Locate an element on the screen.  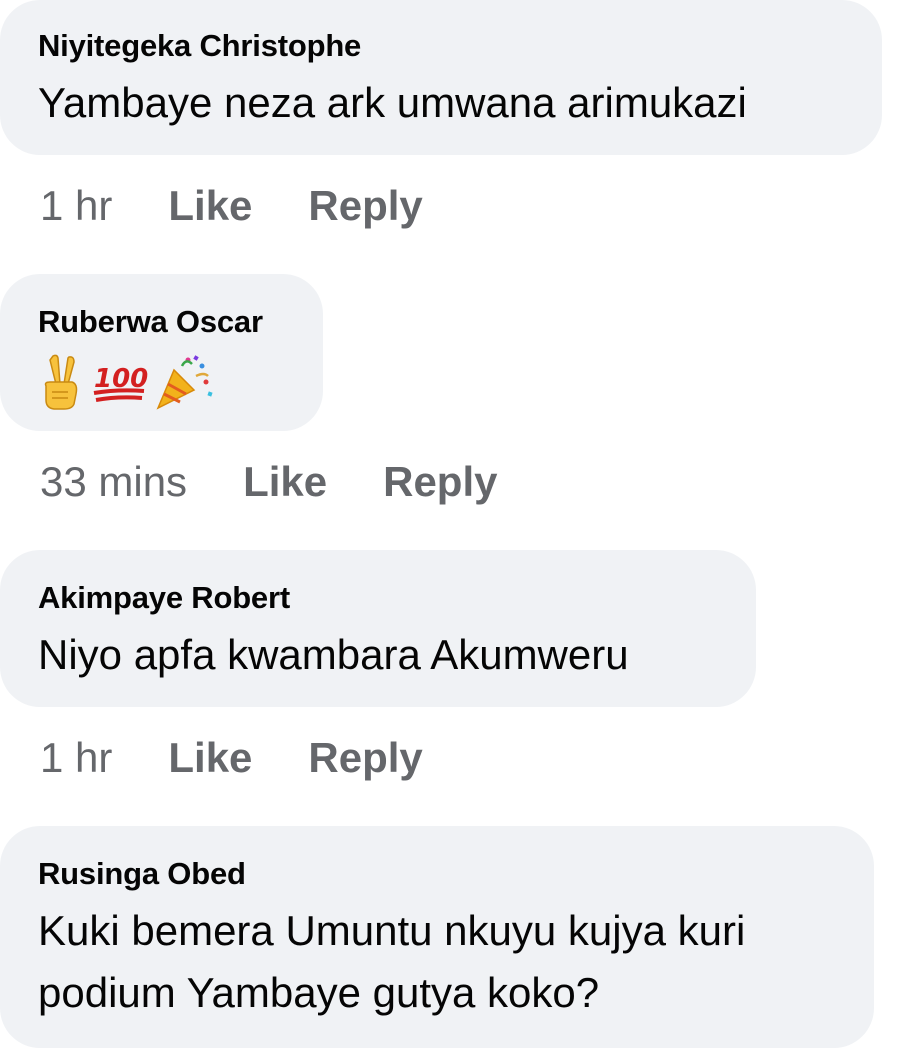
comment-text-line: podium Yambaye gutya koko? is located at coordinates (319, 992).